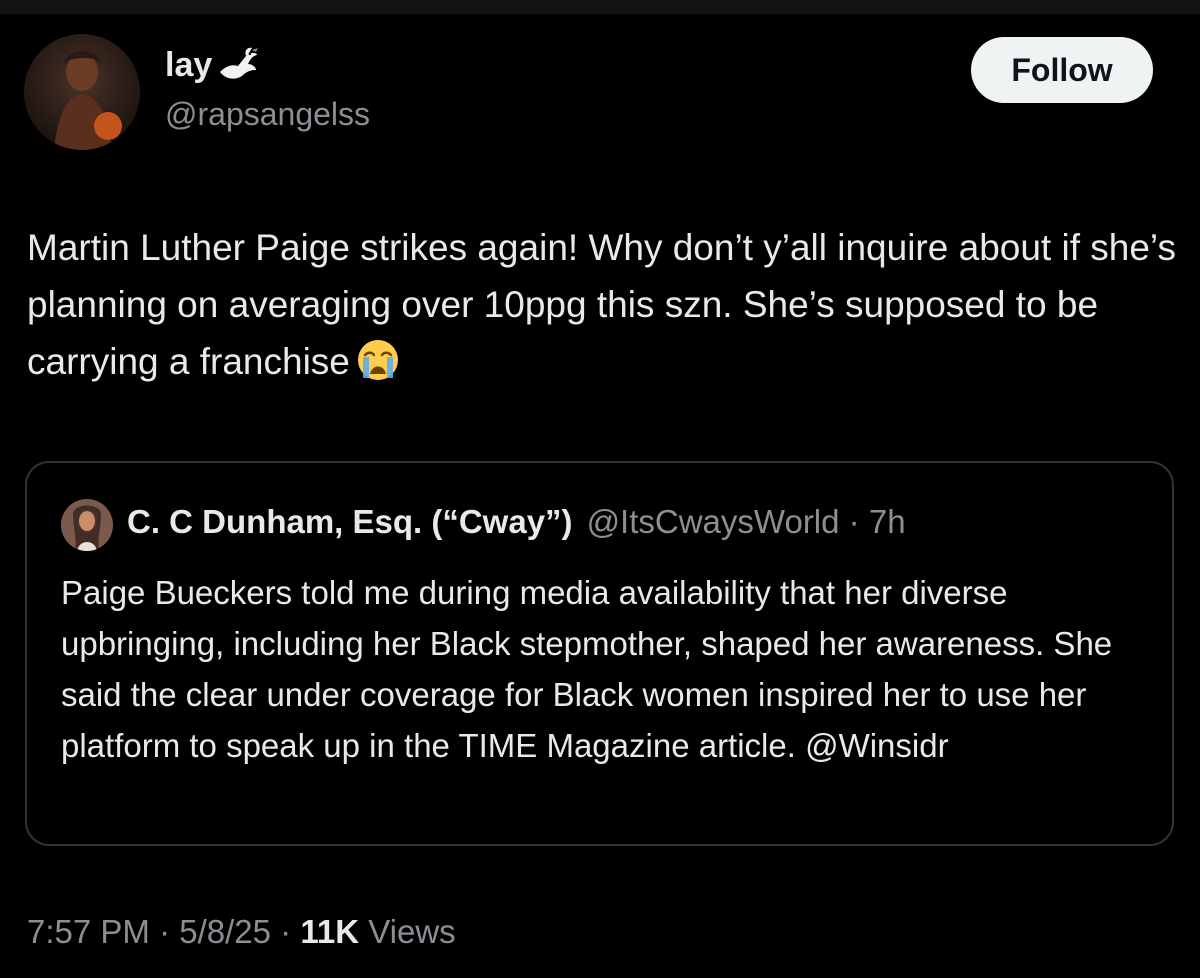 This screenshot has width=1200, height=978. I want to click on loudly-crying-face-icon, so click(378, 360).